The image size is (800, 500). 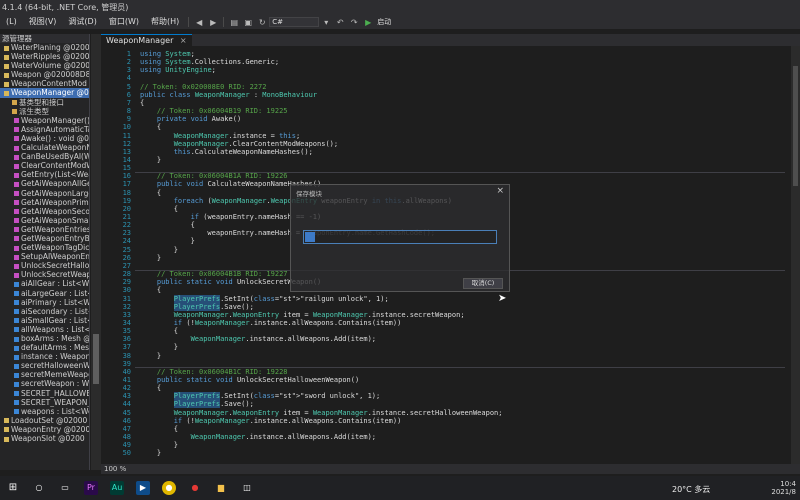 What do you see at coordinates (44, 393) in the screenshot?
I see `tree-item: SECRET_HALLOWEE` at bounding box center [44, 393].